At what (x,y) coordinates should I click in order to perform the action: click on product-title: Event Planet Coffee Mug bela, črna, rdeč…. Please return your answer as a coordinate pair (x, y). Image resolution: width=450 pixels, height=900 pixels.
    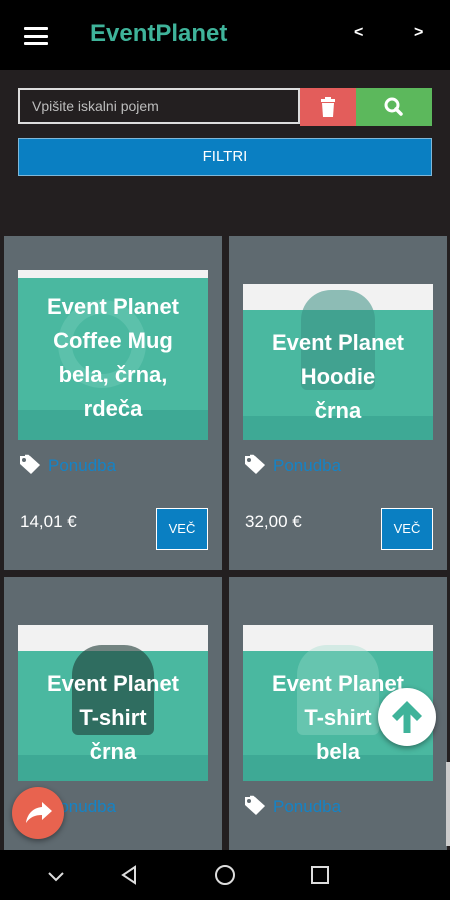
    Looking at the image, I should click on (113, 357).